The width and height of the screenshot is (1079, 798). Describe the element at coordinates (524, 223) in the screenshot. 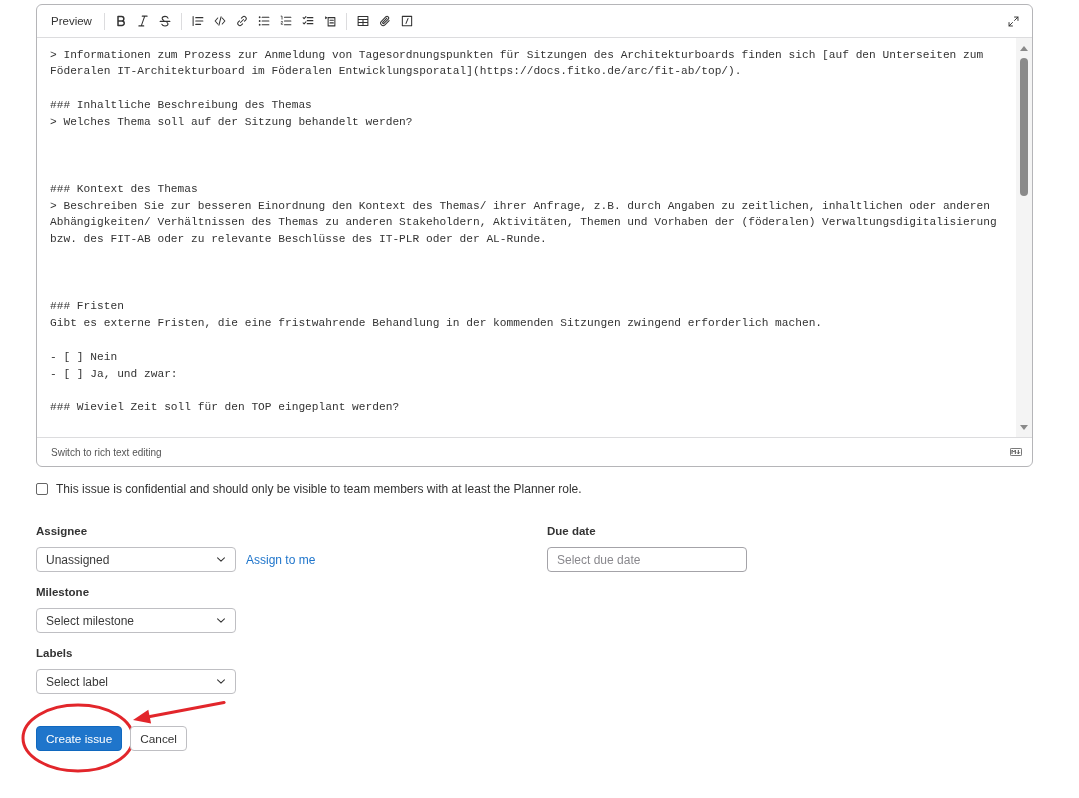

I see `markdown-line: Abhängigkeiten/ Verhältnissen des Themas zu anderen Stakeholdern, Aktivitäten, Themen und Vorhaben der (föderalen) Verwaltungsdigitalisierung` at that location.